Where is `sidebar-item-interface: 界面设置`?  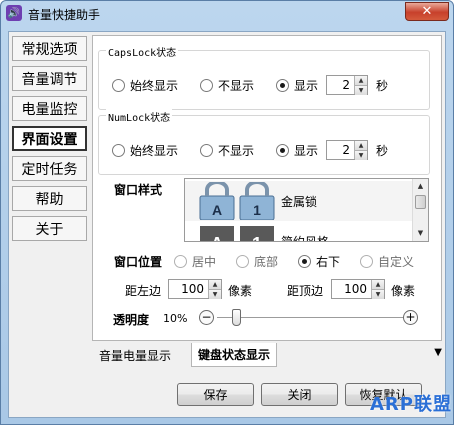
sidebar-item-interface: 界面设置 is located at coordinates (49, 138).